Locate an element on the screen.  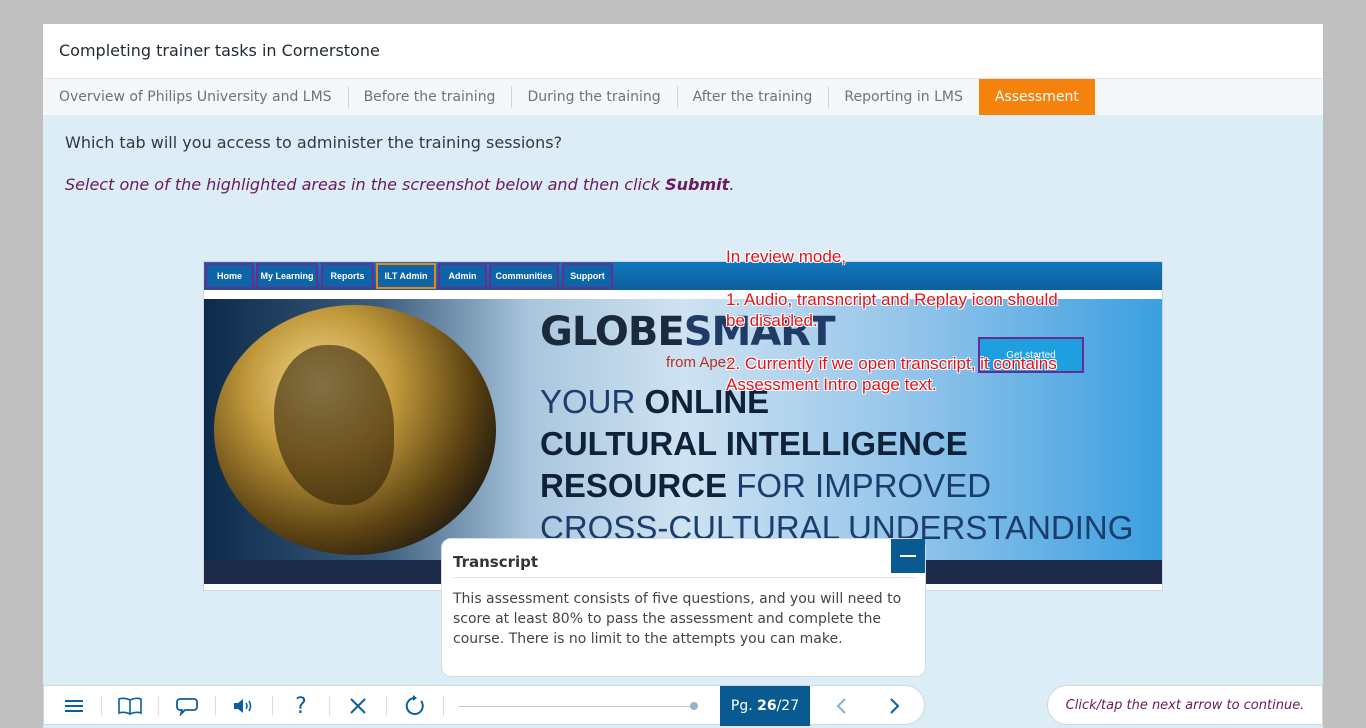
tab-reporting: Reporting in LMS is located at coordinates (903, 97).